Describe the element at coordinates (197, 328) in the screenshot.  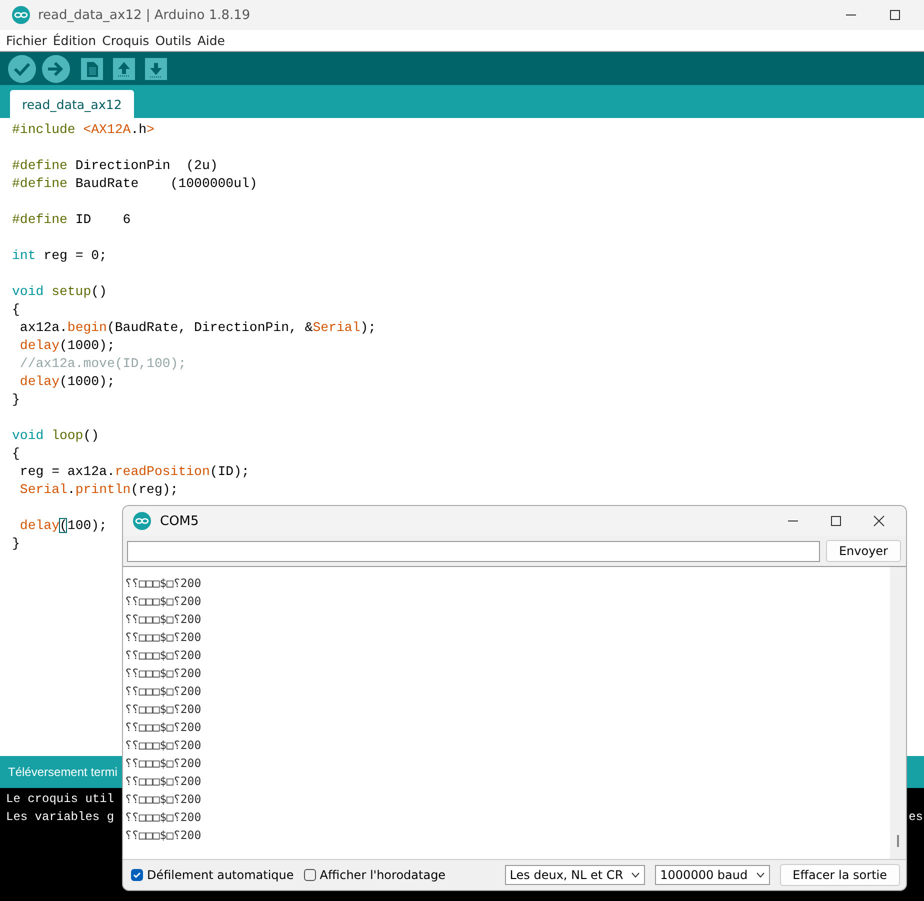
I see `code-line: ax12a.begin(BaudRate, DirectionPin, &Serial);` at that location.